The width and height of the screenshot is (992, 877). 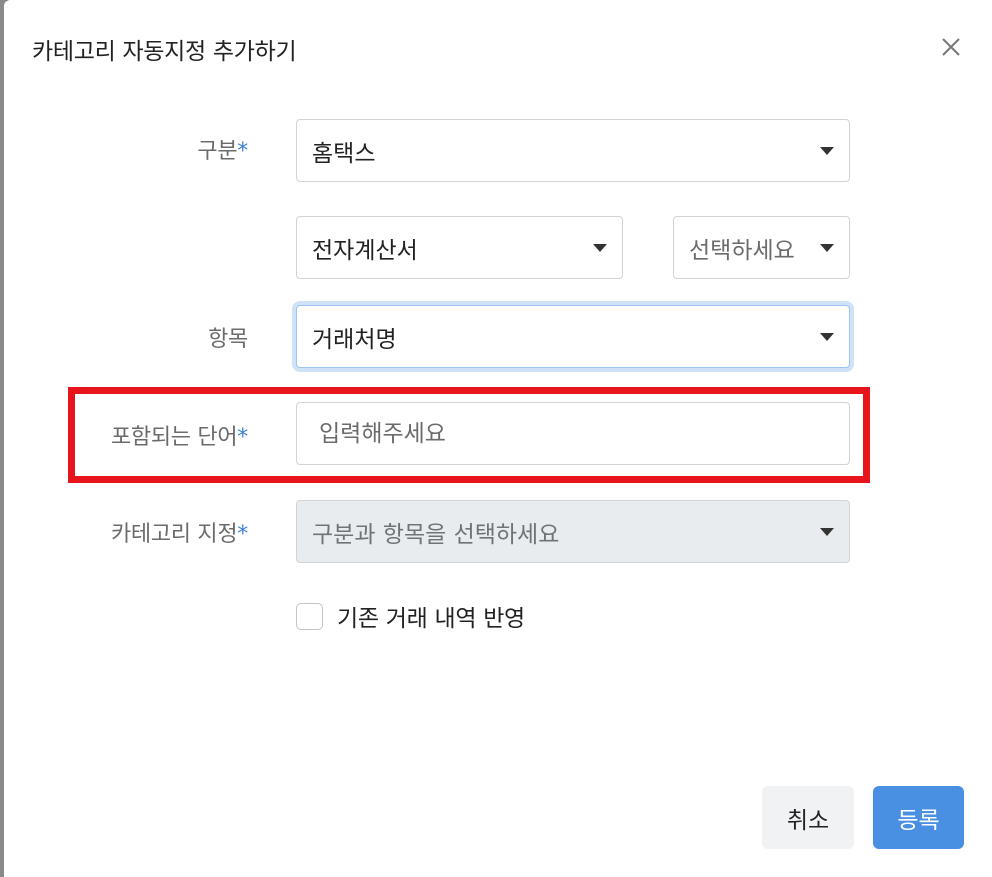 What do you see at coordinates (128, 149) in the screenshot?
I see `division-label: 구분*` at bounding box center [128, 149].